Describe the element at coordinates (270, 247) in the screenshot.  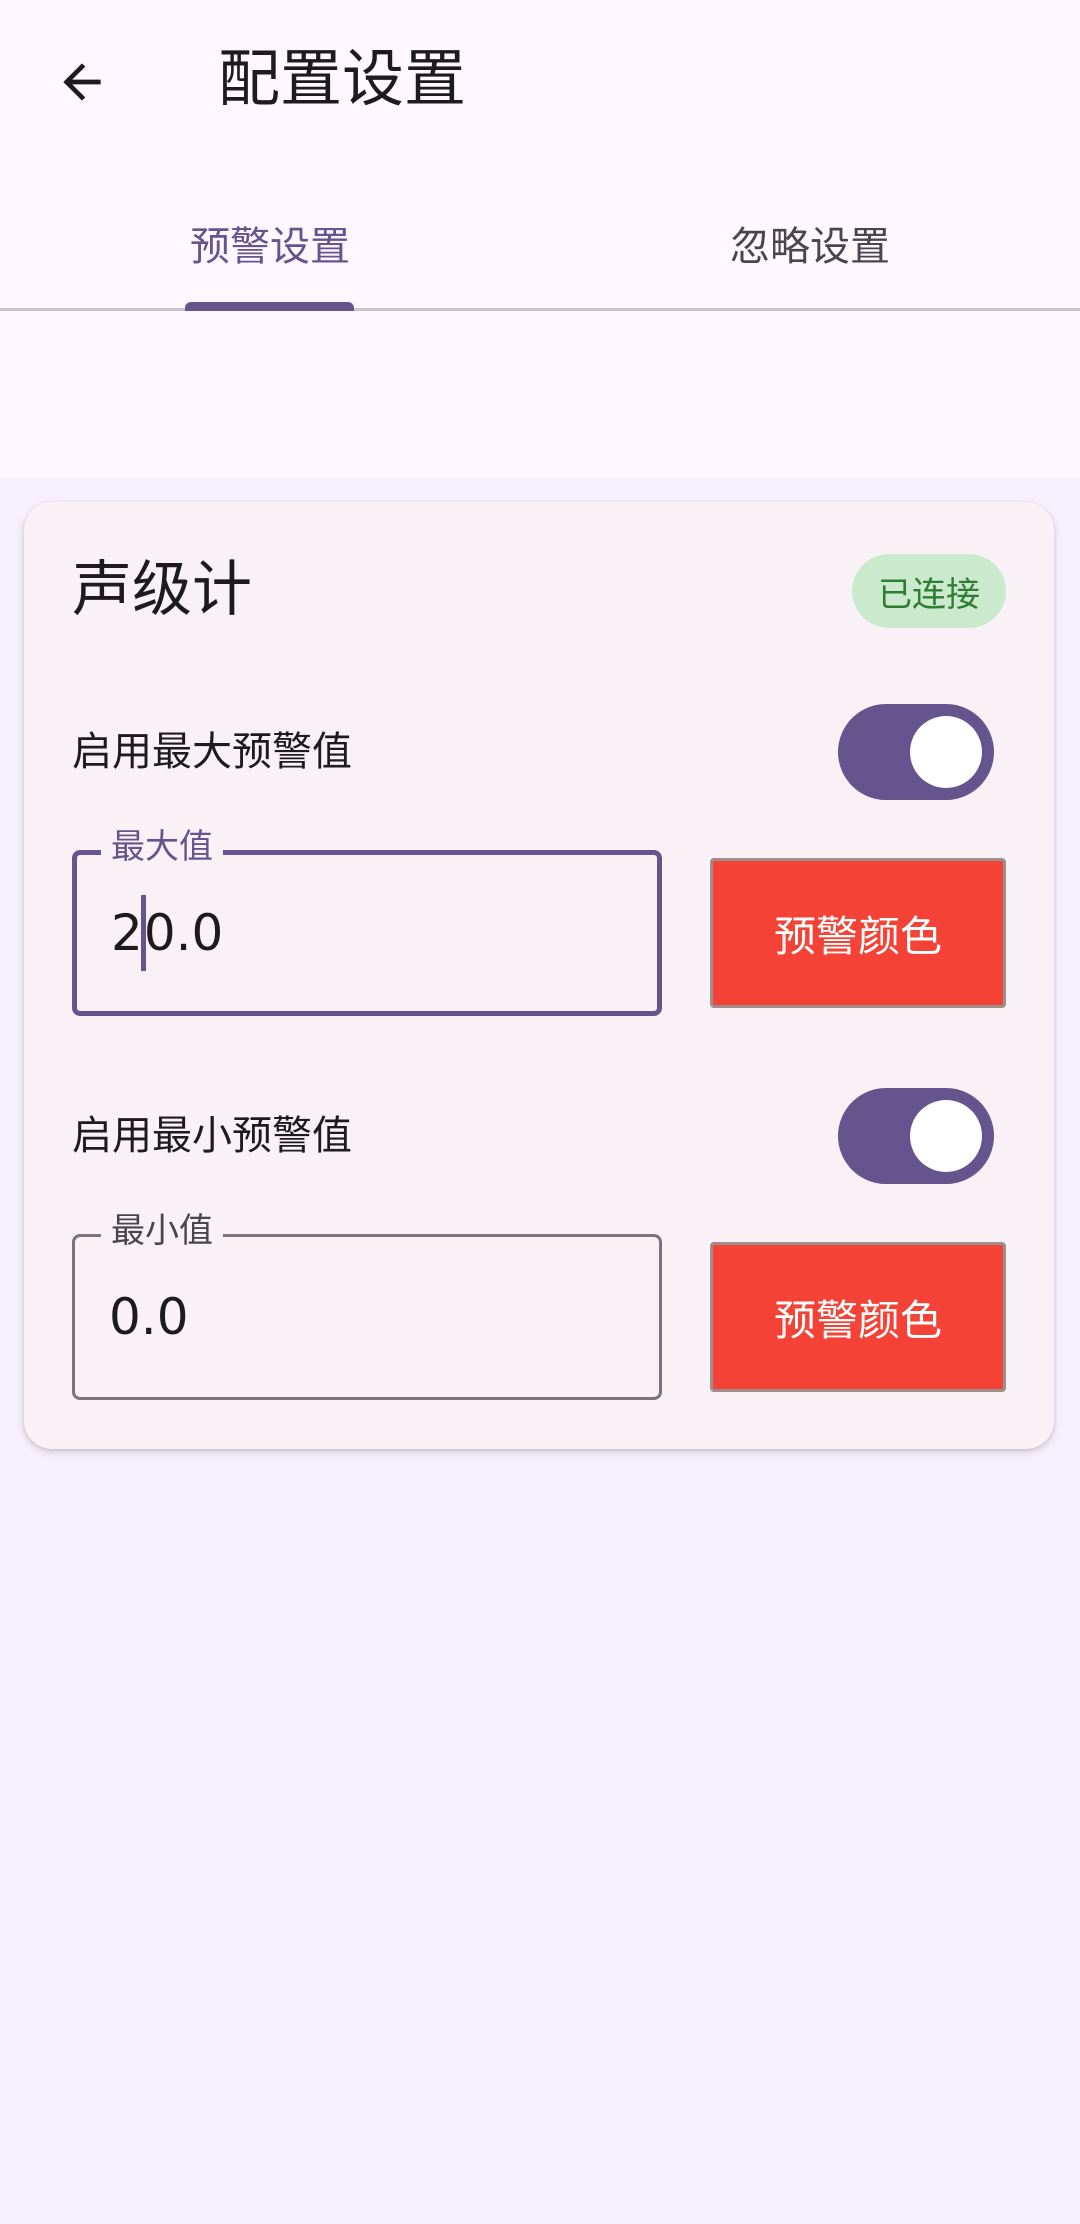
I see `tab-label: 预警设置` at that location.